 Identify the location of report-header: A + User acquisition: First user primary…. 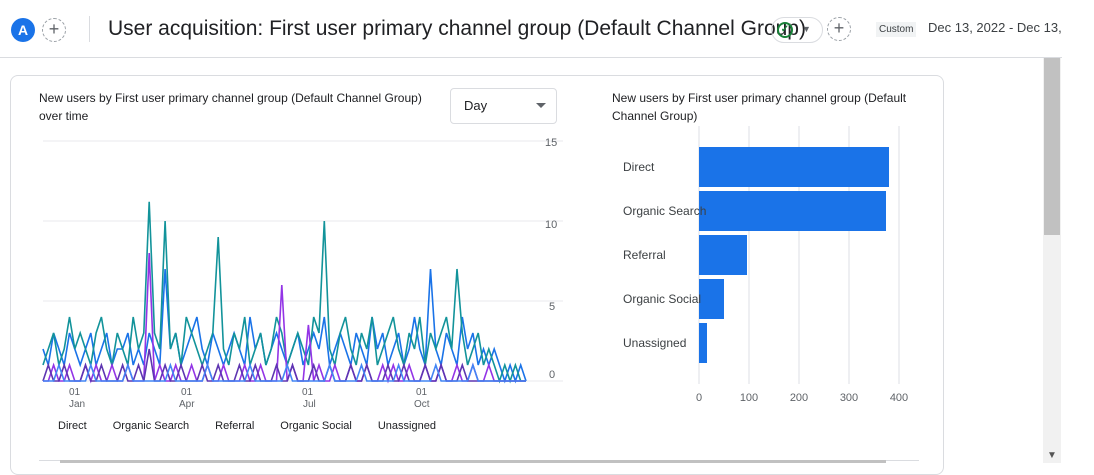
(547, 29).